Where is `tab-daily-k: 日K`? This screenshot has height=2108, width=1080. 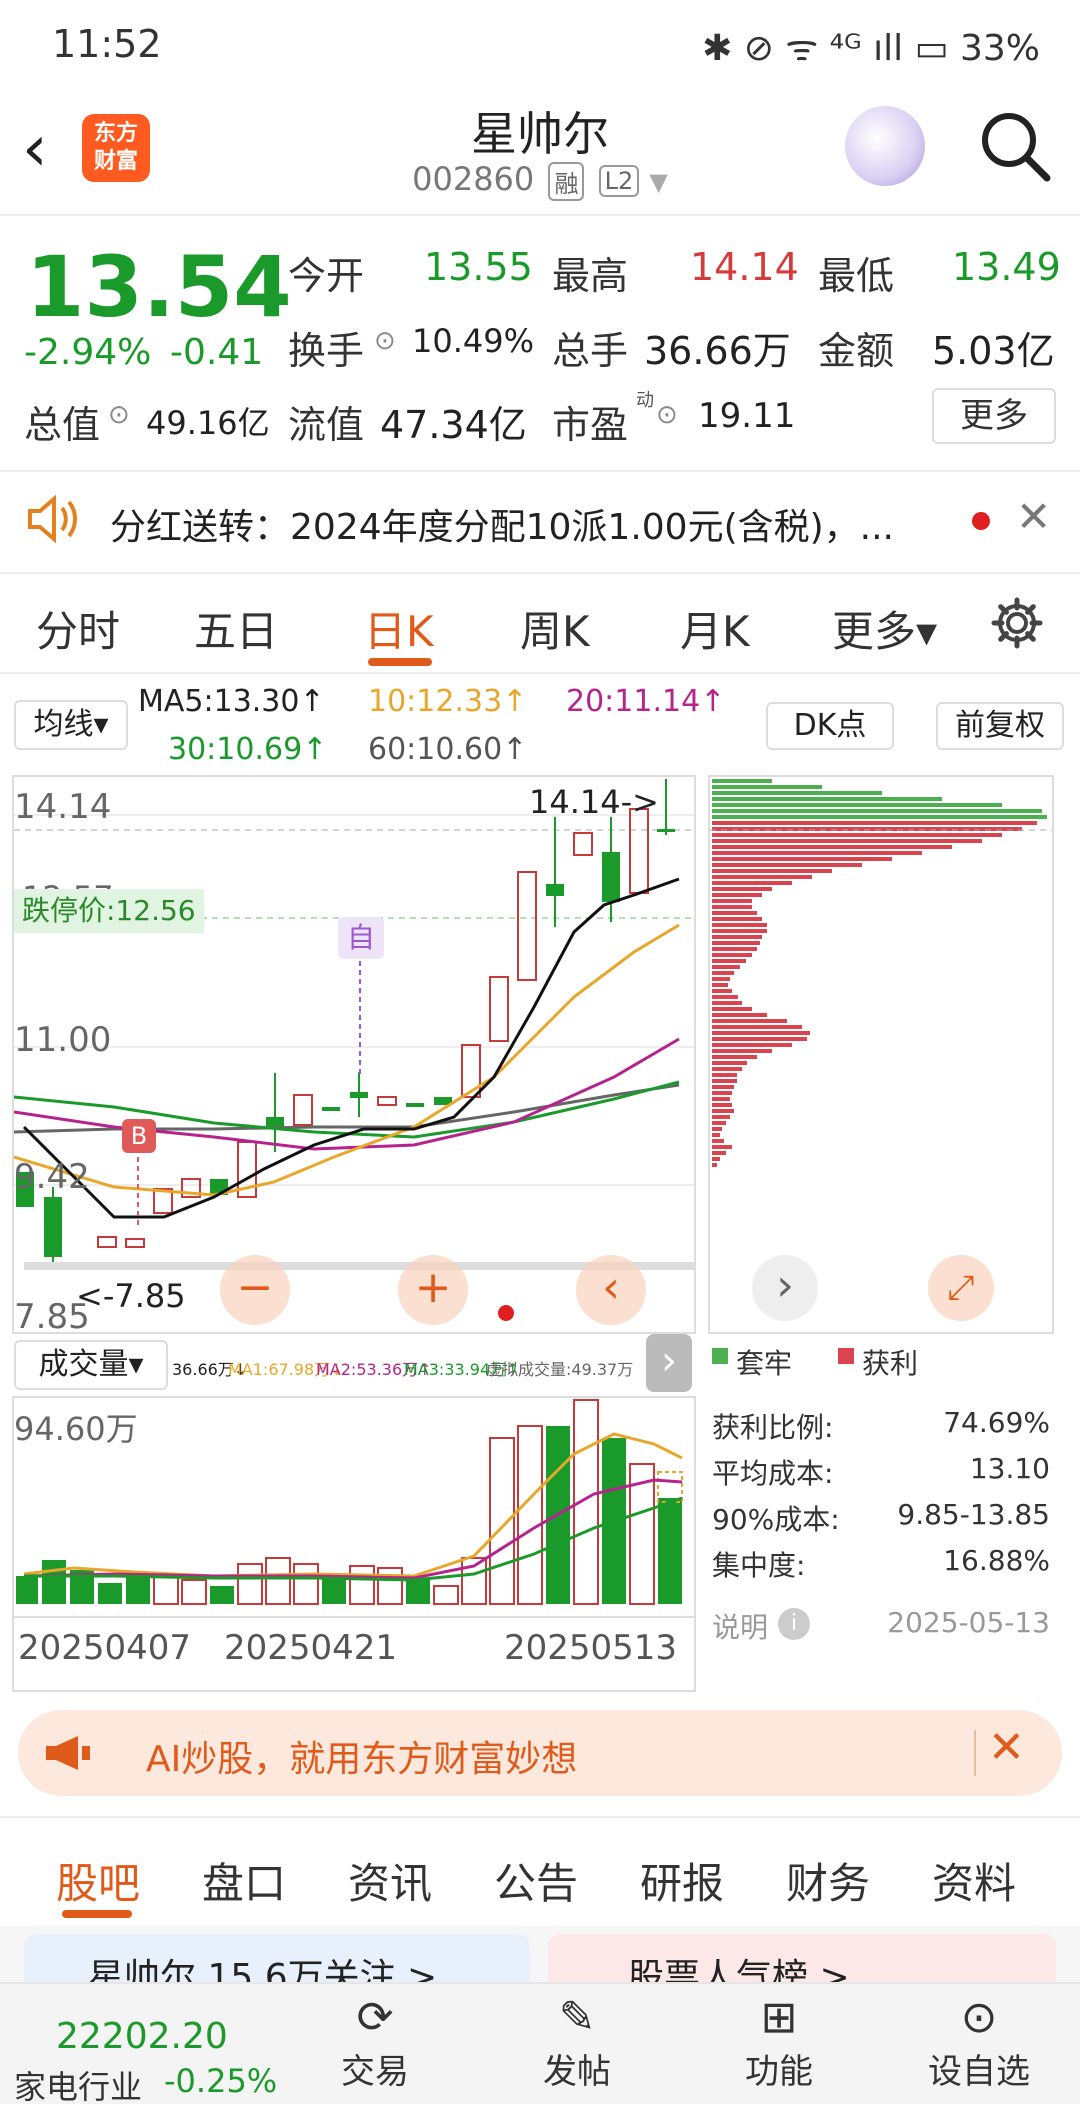 tab-daily-k: 日K is located at coordinates (399, 628).